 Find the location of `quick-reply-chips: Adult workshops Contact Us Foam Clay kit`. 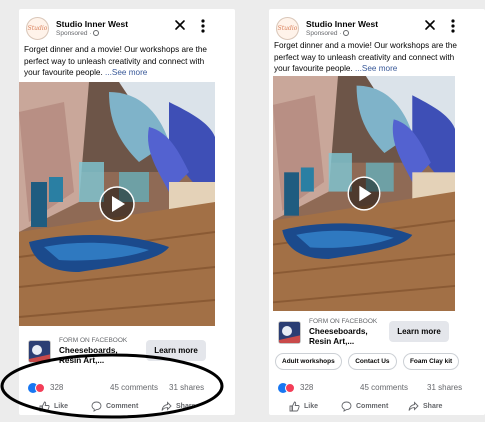

quick-reply-chips: Adult workshops Contact Us Foam Clay kit is located at coordinates (368, 360).